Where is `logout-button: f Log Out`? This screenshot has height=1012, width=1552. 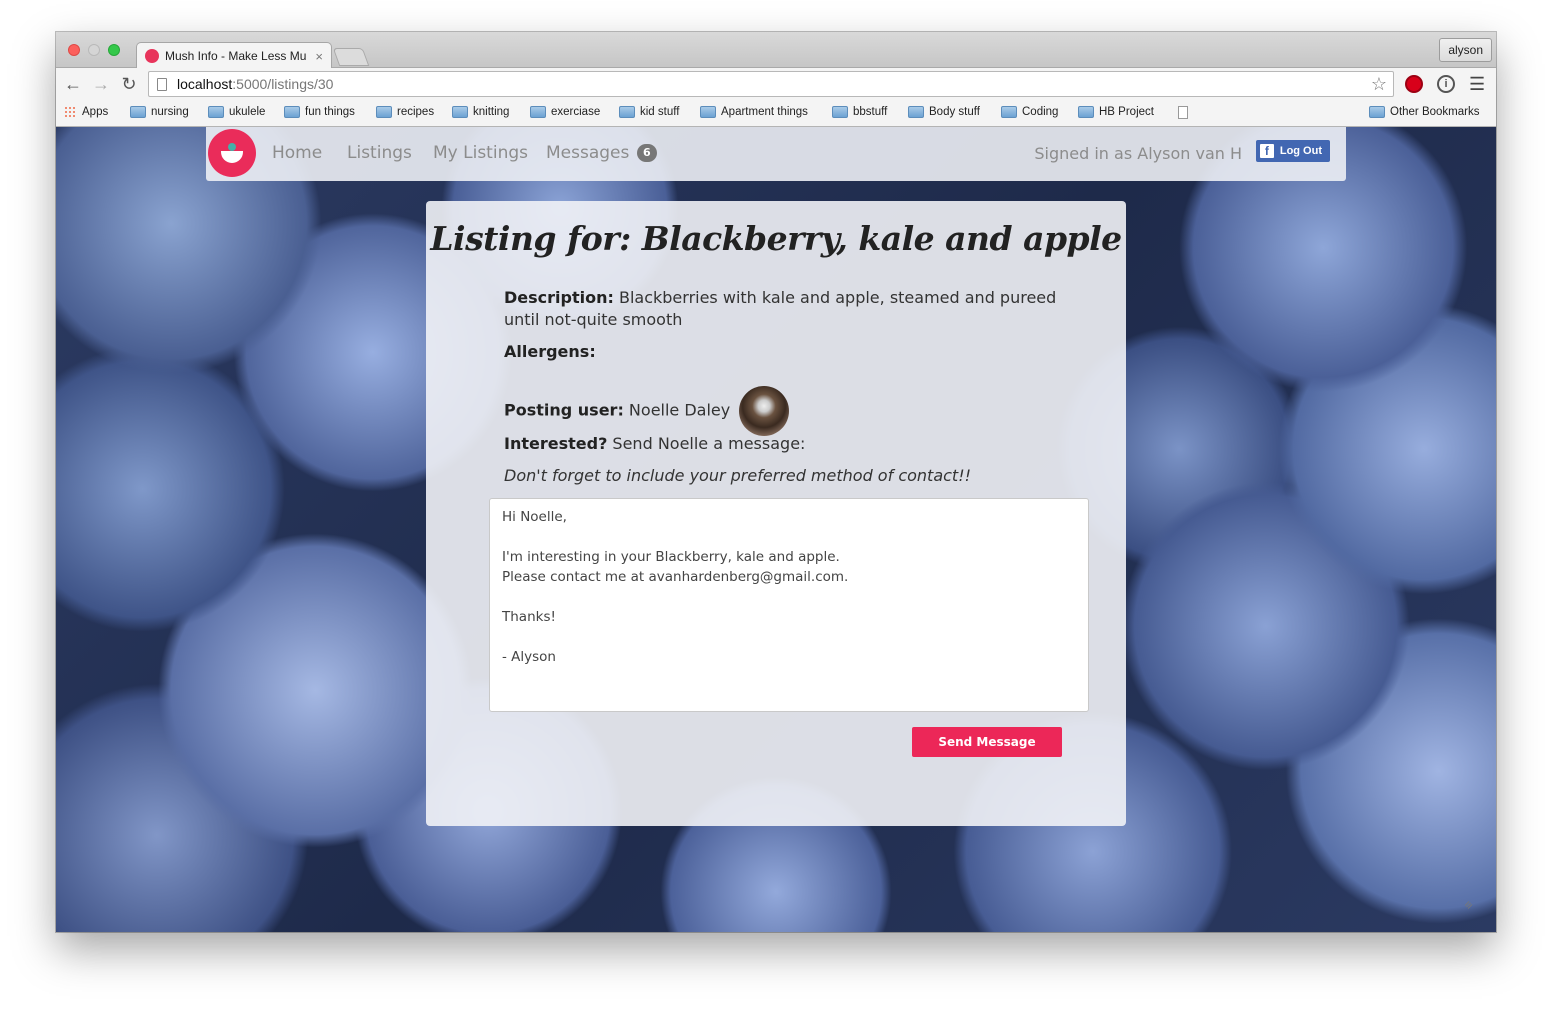 logout-button: f Log Out is located at coordinates (1292, 151).